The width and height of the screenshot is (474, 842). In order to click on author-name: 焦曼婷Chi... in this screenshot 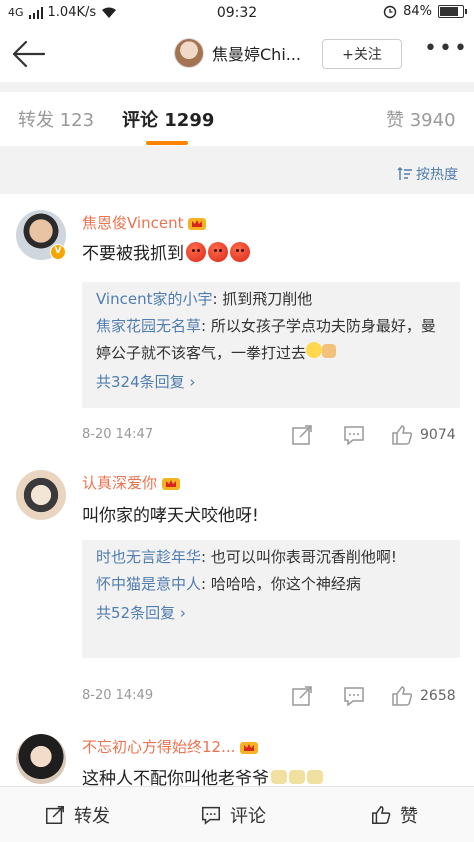, I will do `click(256, 53)`.